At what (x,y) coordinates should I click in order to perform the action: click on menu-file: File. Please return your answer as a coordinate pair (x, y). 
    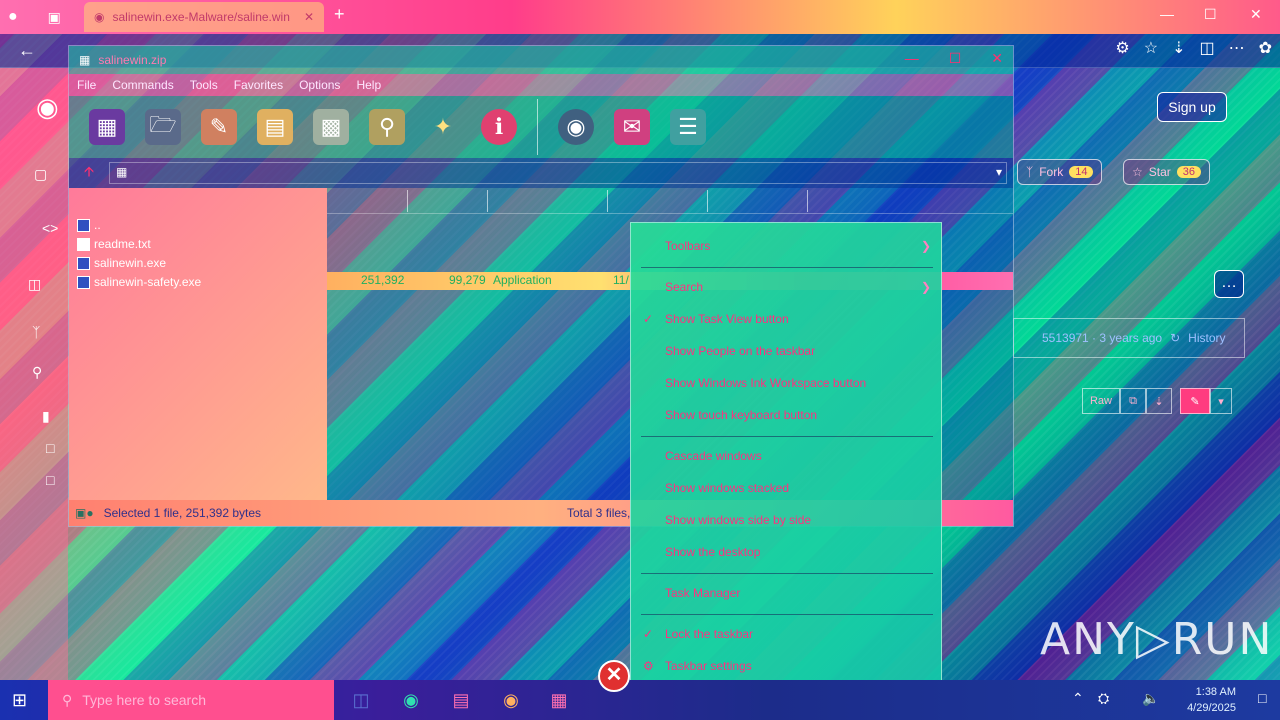
    Looking at the image, I should click on (86, 85).